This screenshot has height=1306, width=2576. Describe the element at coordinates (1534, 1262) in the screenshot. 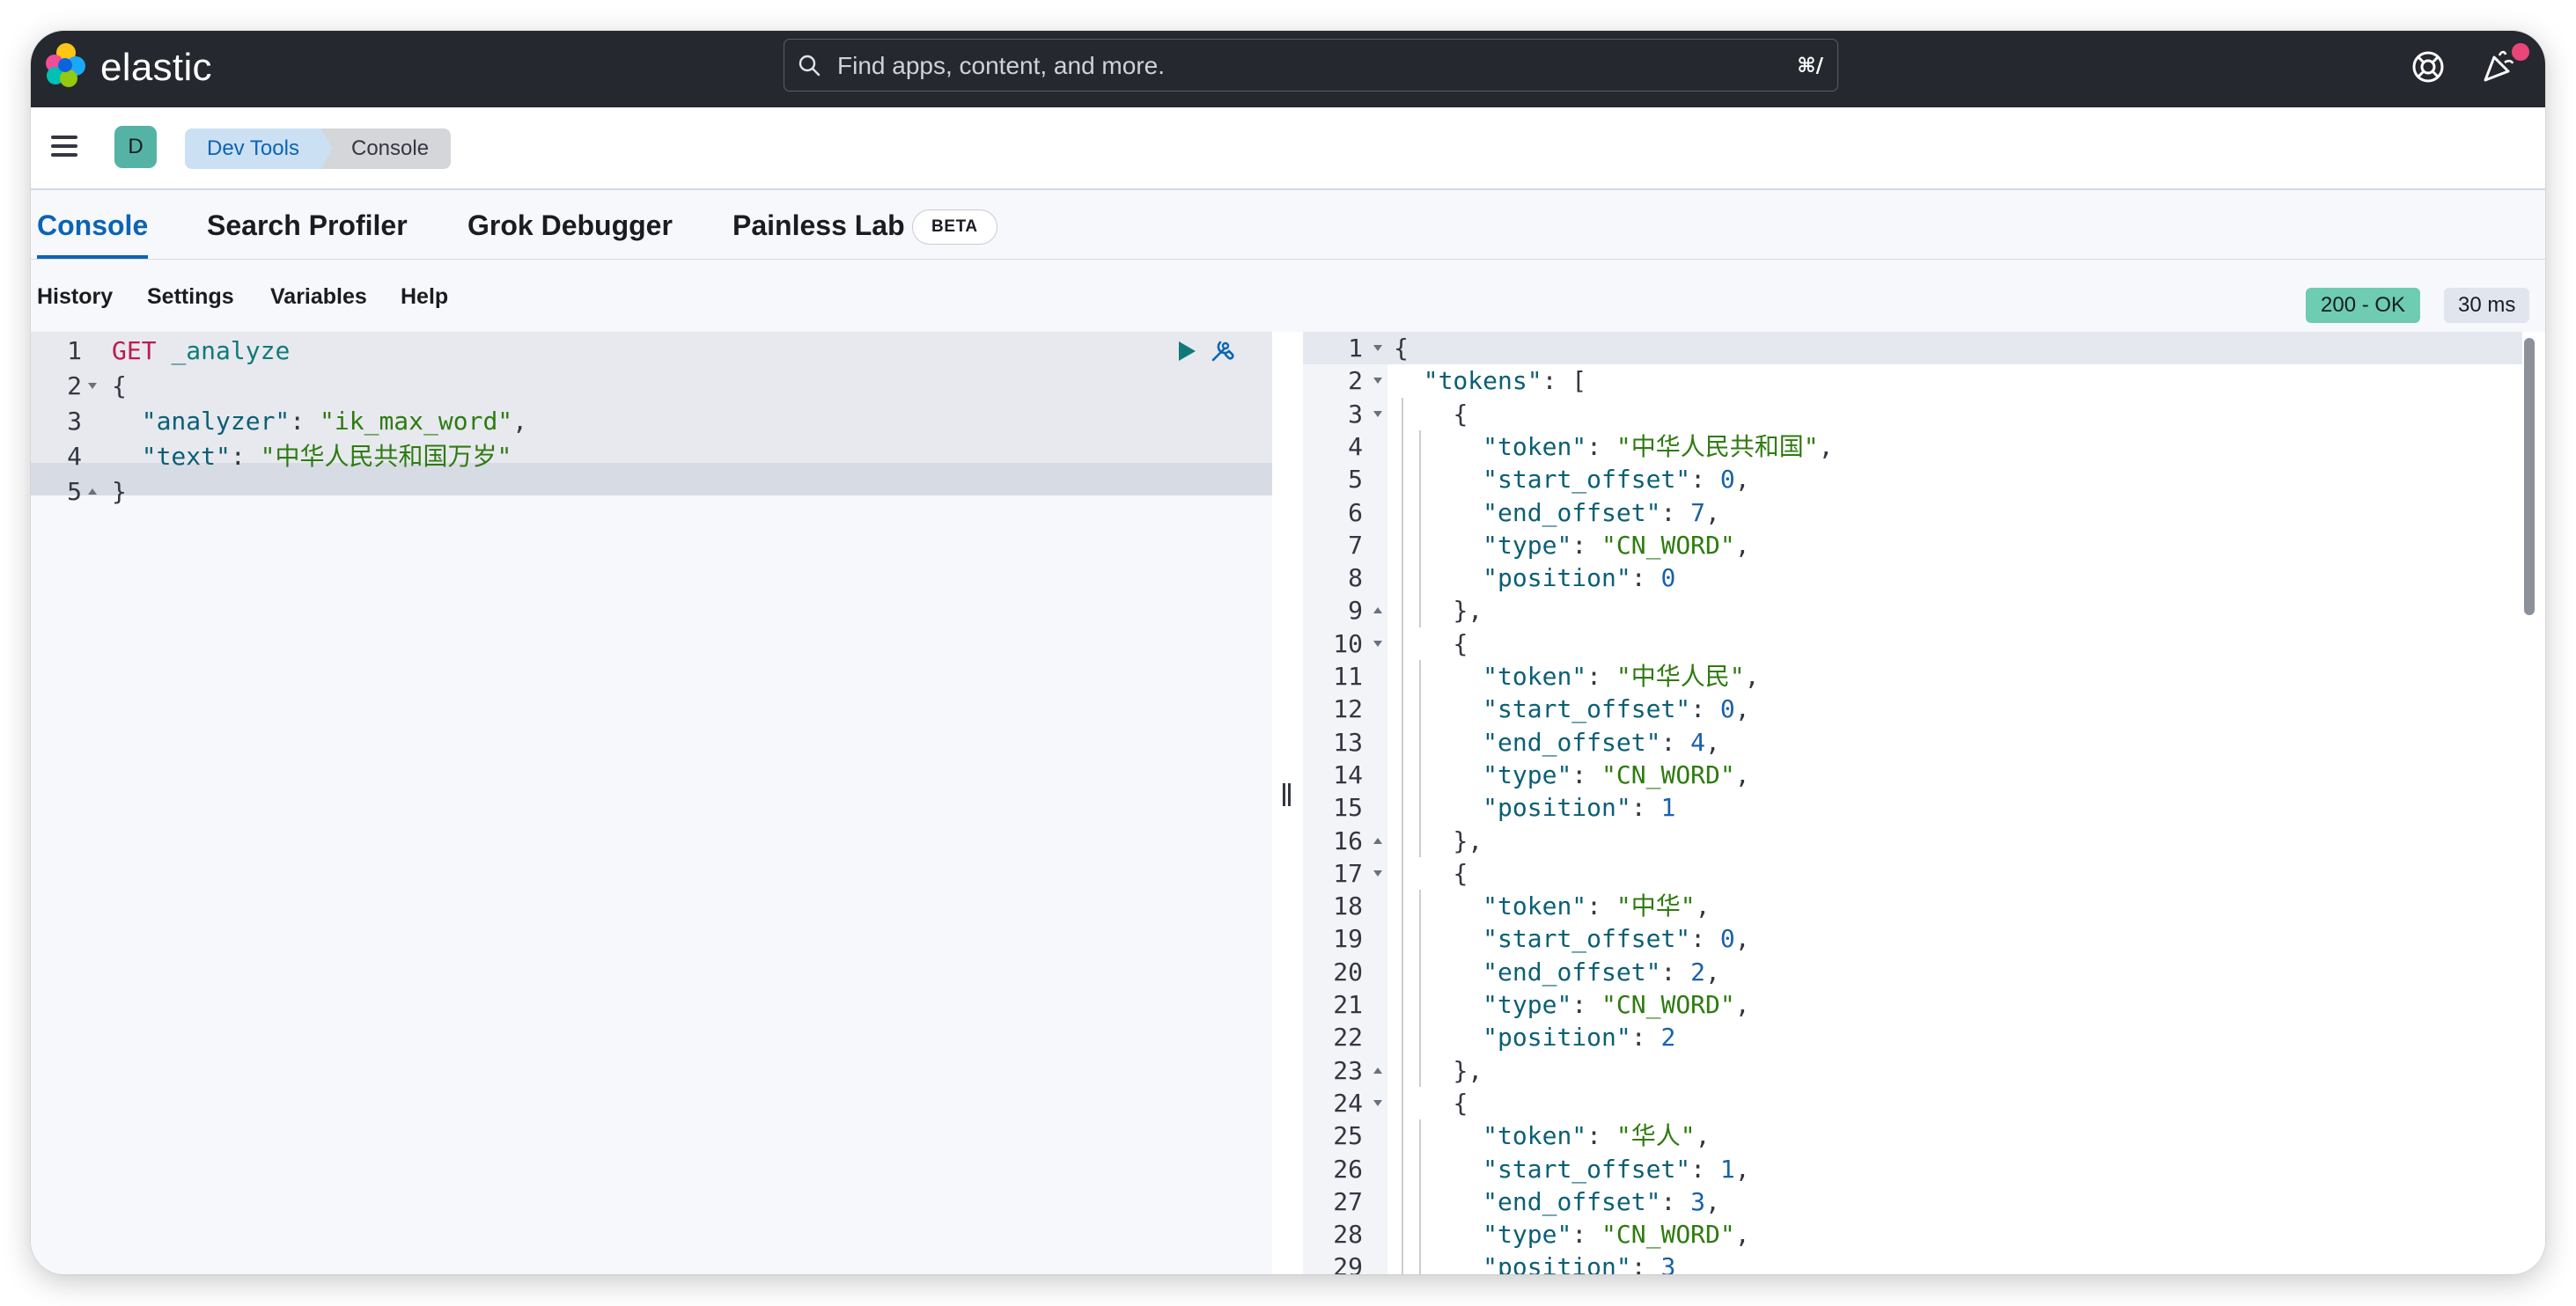

I see `code-line: "position": 3` at that location.